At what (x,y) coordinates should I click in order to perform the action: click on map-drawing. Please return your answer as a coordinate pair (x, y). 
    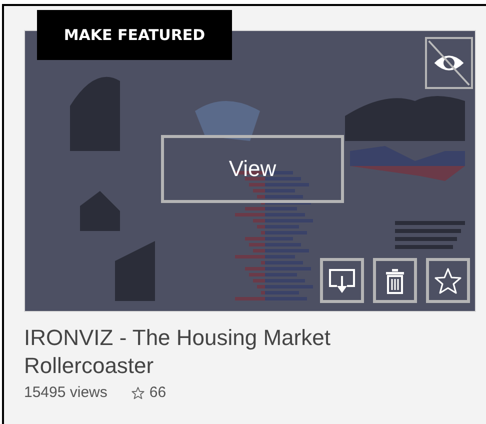
    Looking at the image, I should click on (227, 121).